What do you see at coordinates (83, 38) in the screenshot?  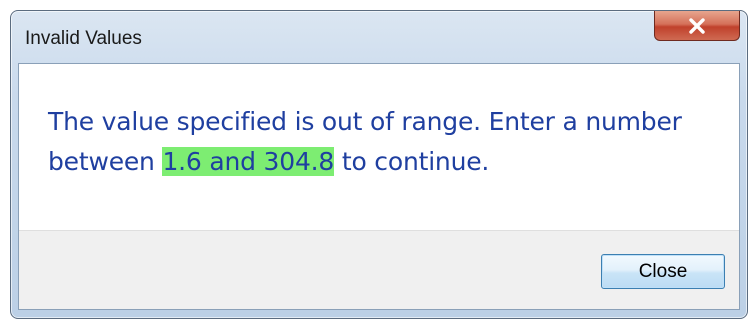 I see `window-title: Invalid Values` at bounding box center [83, 38].